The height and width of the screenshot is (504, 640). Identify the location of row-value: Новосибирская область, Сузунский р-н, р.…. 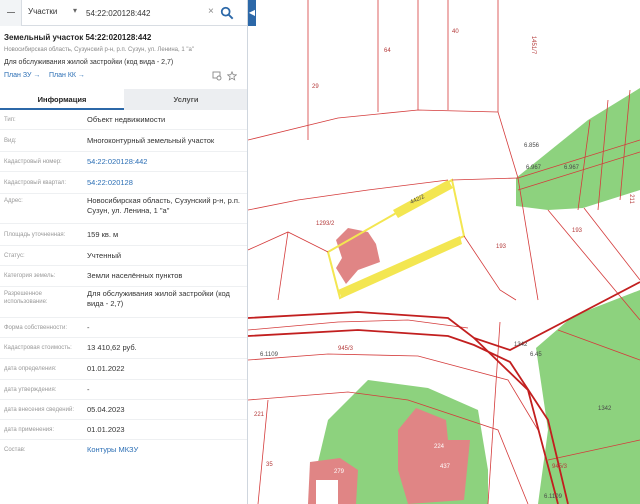
(163, 205).